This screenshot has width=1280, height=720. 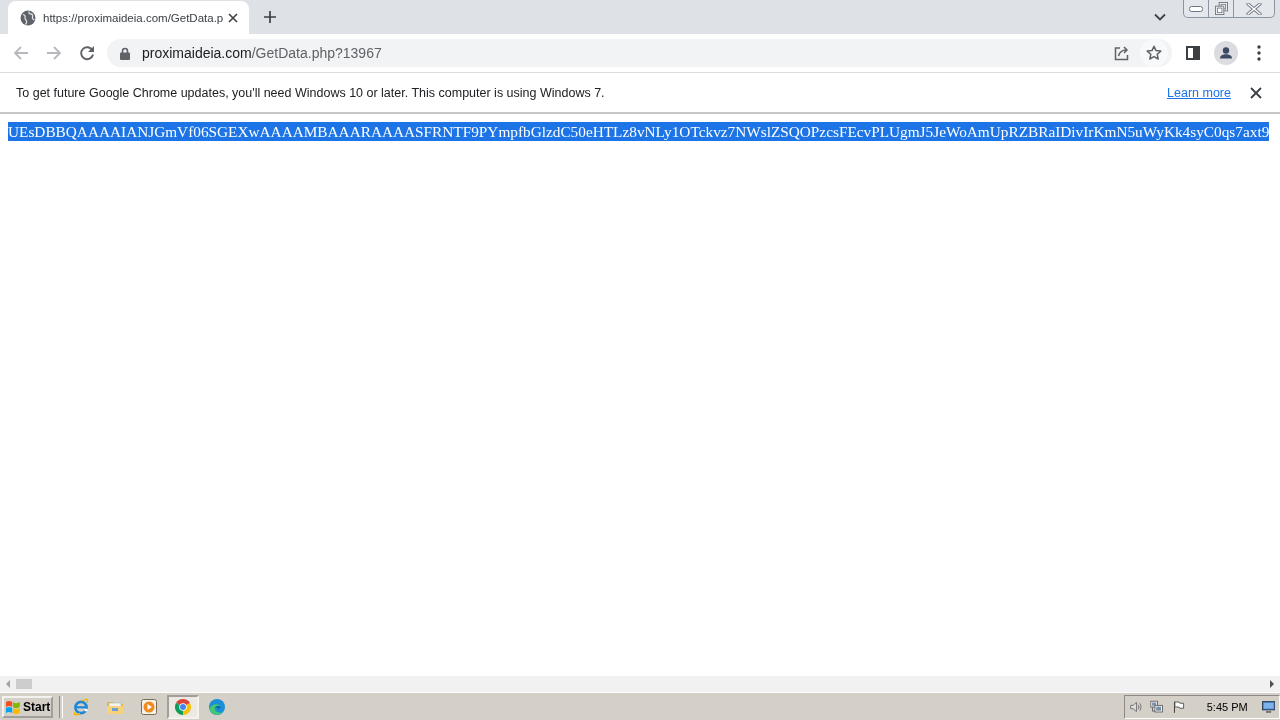 I want to click on side-panel-icon, so click(x=1193, y=53).